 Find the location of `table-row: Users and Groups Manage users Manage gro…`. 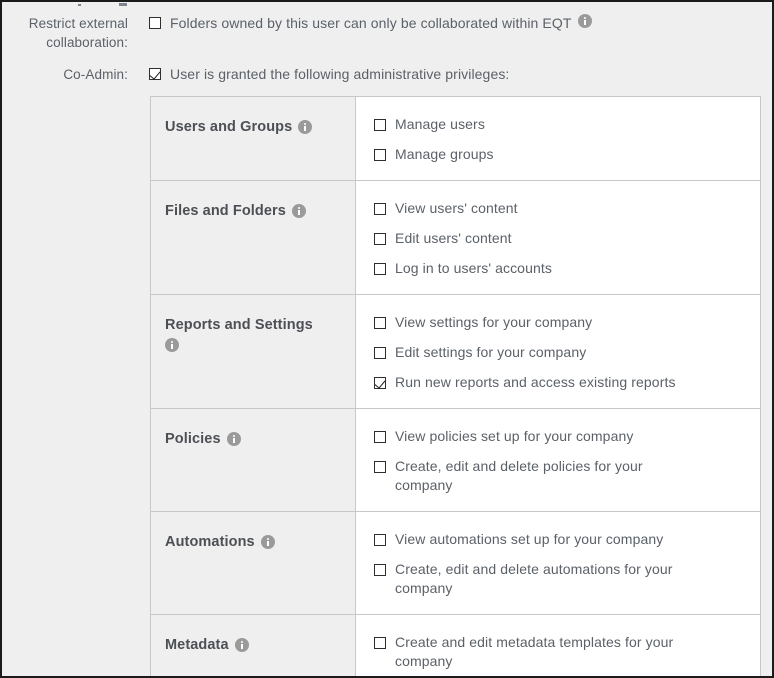

table-row: Users and Groups Manage users Manage gro… is located at coordinates (455, 139).